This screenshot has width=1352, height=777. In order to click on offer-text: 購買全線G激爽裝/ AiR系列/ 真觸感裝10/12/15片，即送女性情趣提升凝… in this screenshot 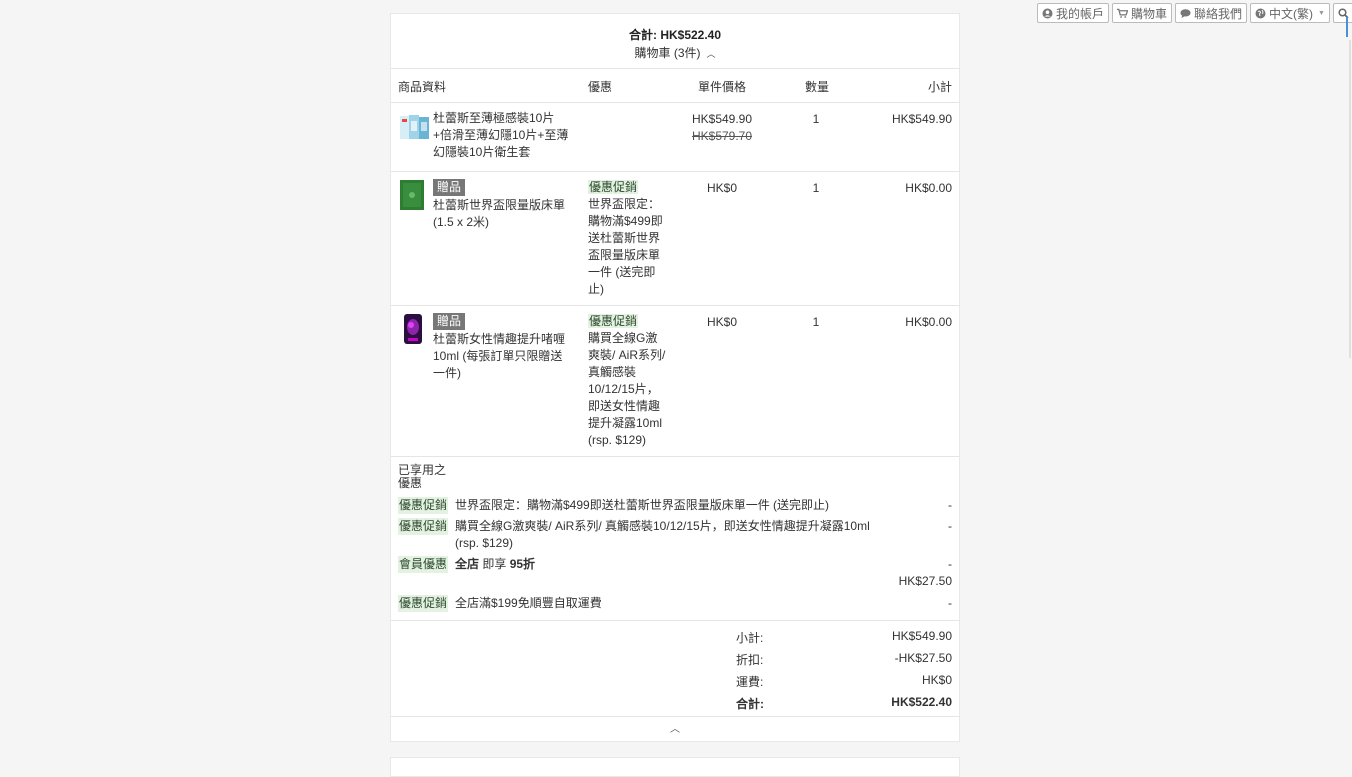, I will do `click(662, 534)`.